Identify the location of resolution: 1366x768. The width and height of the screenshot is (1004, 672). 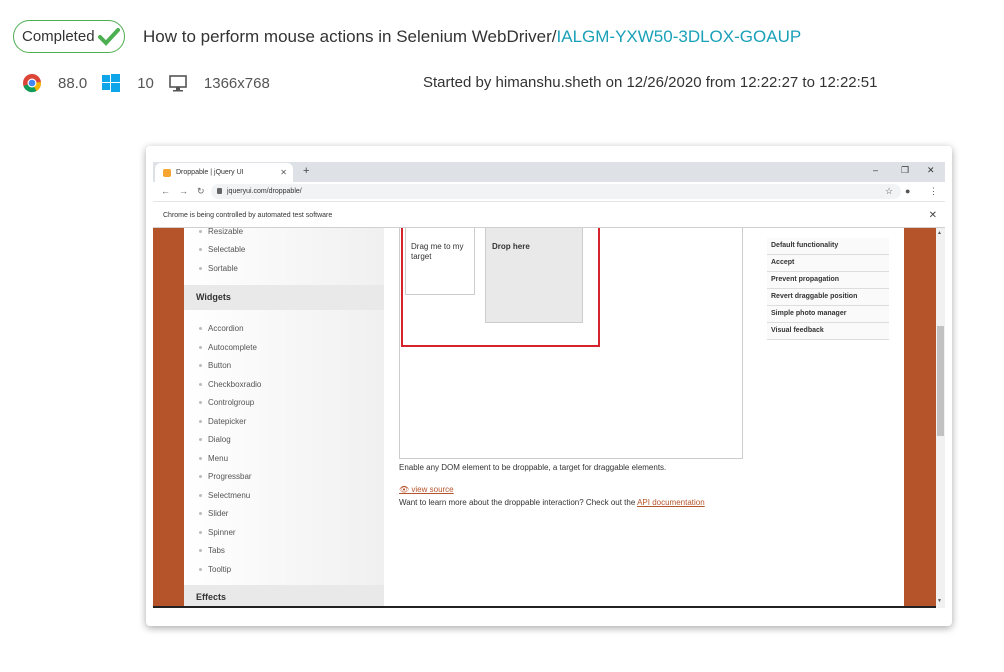
(236, 83).